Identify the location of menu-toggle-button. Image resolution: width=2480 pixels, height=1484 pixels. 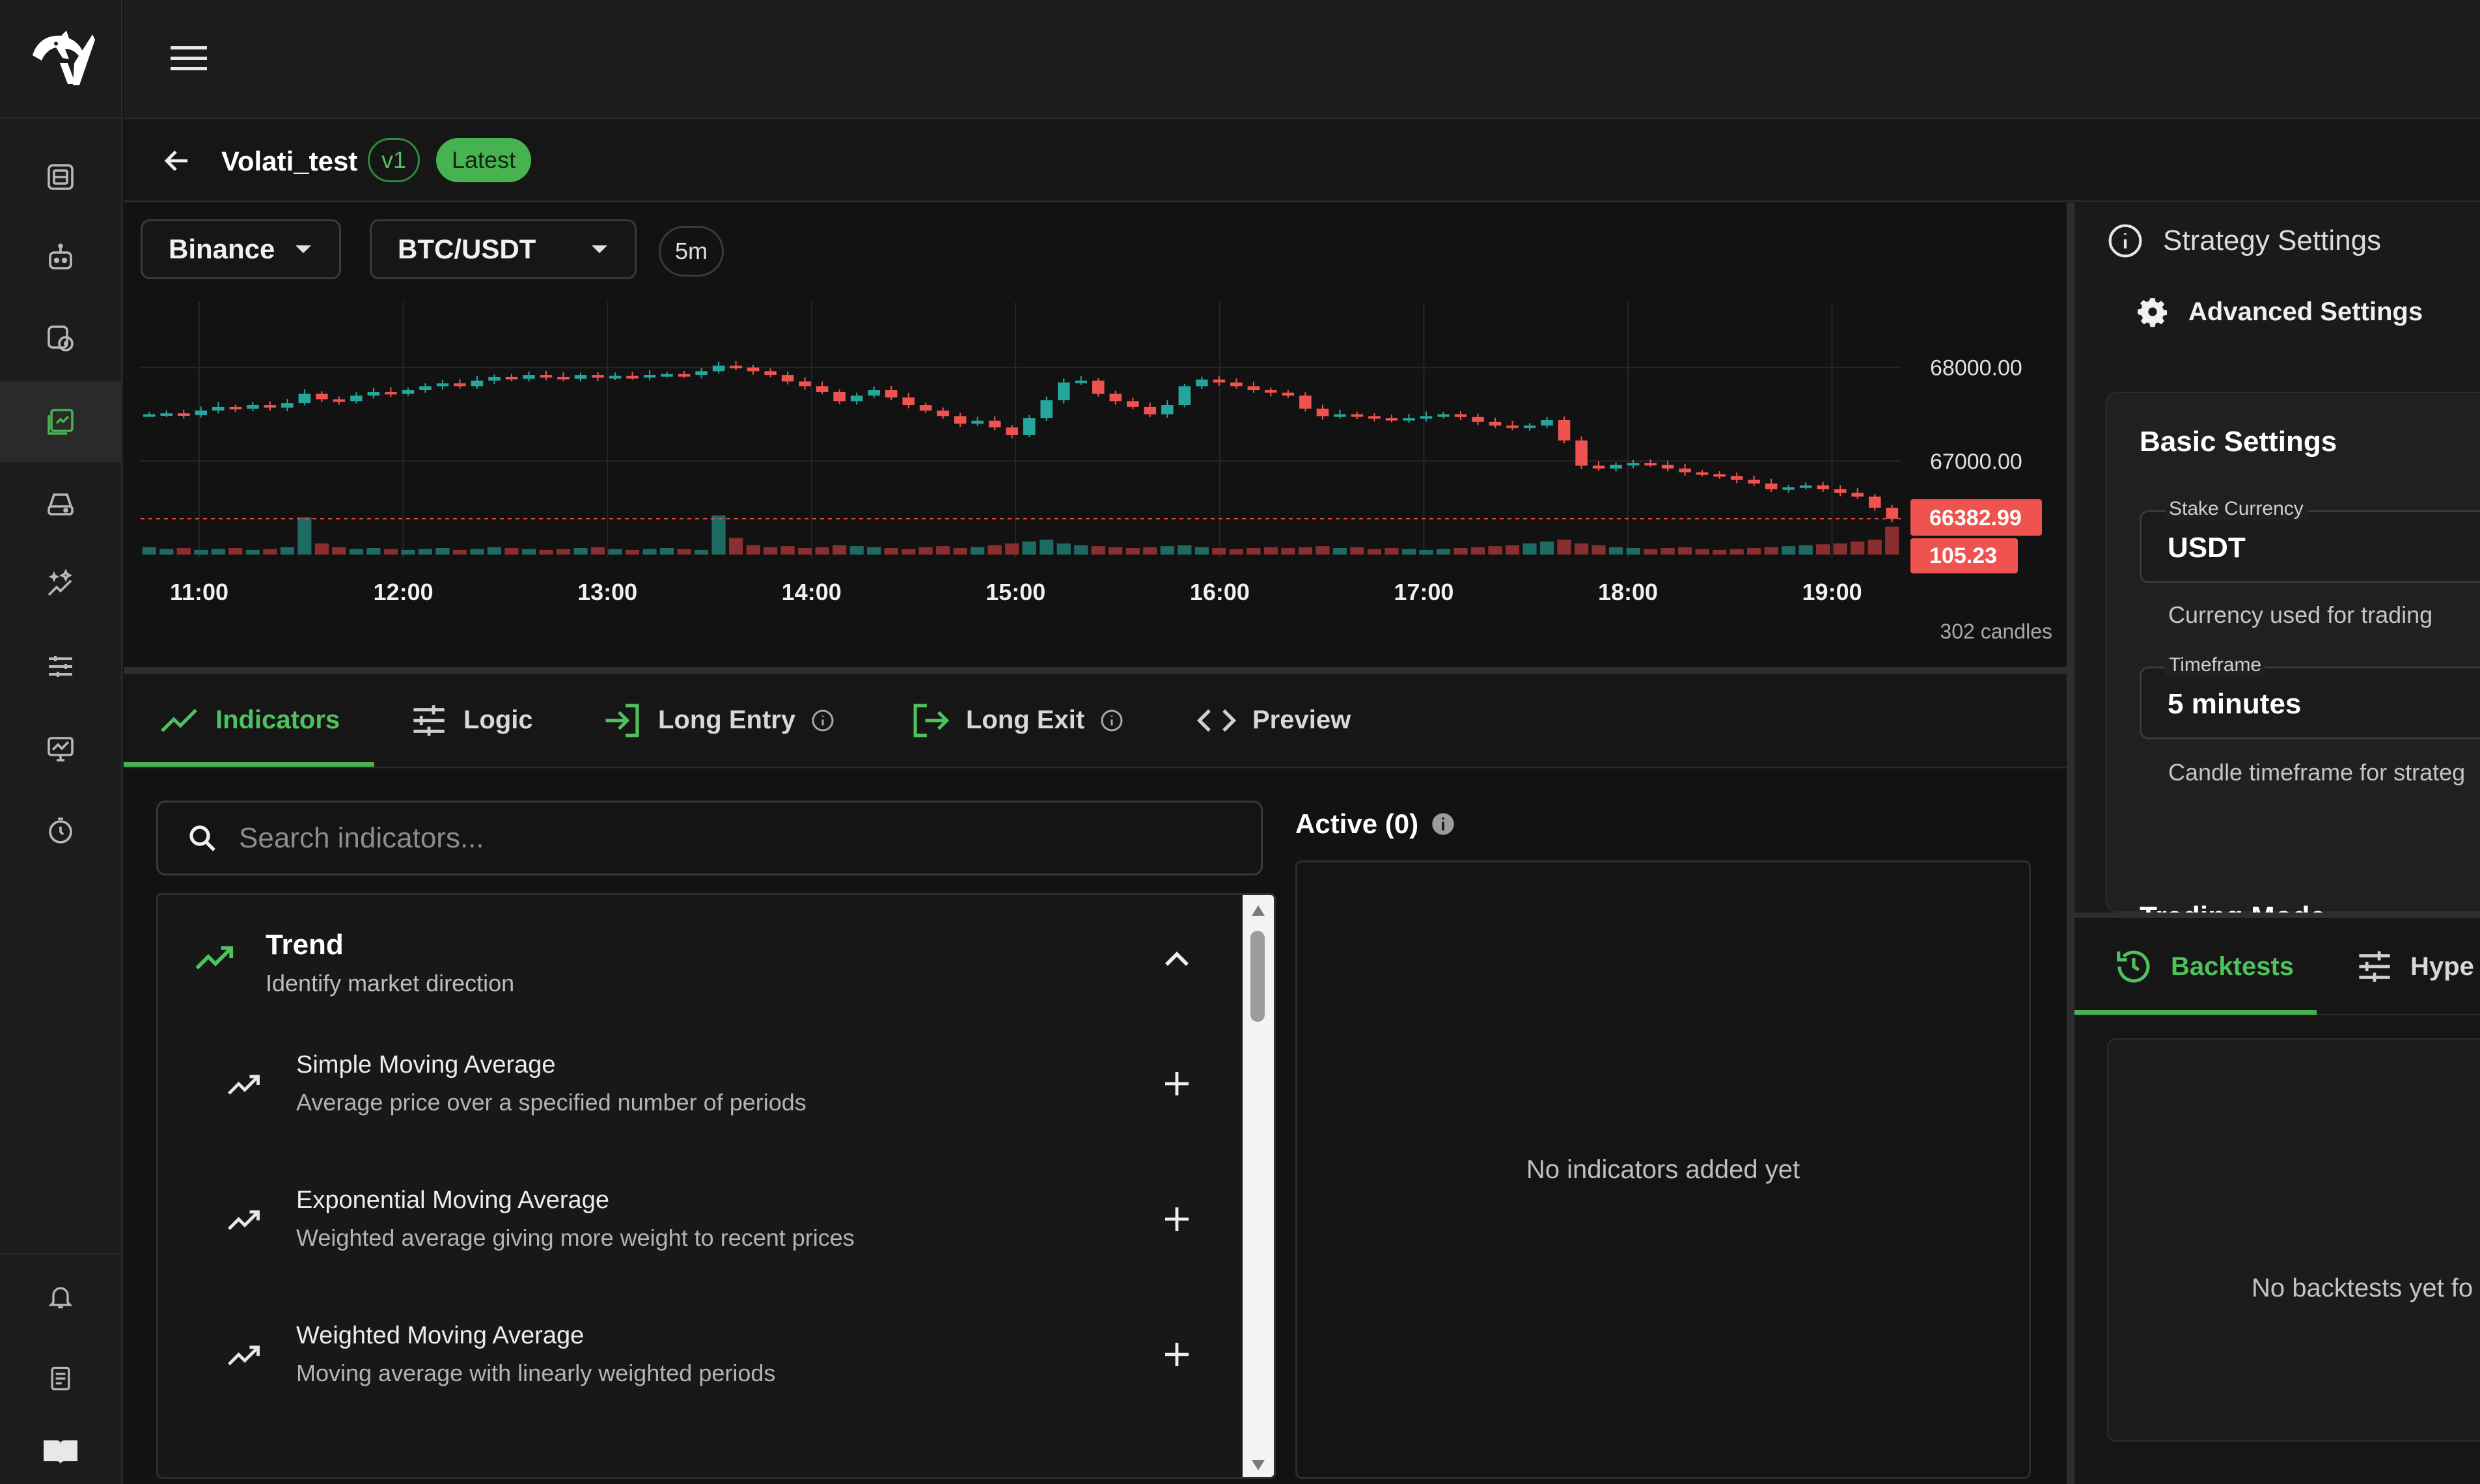
(189, 59).